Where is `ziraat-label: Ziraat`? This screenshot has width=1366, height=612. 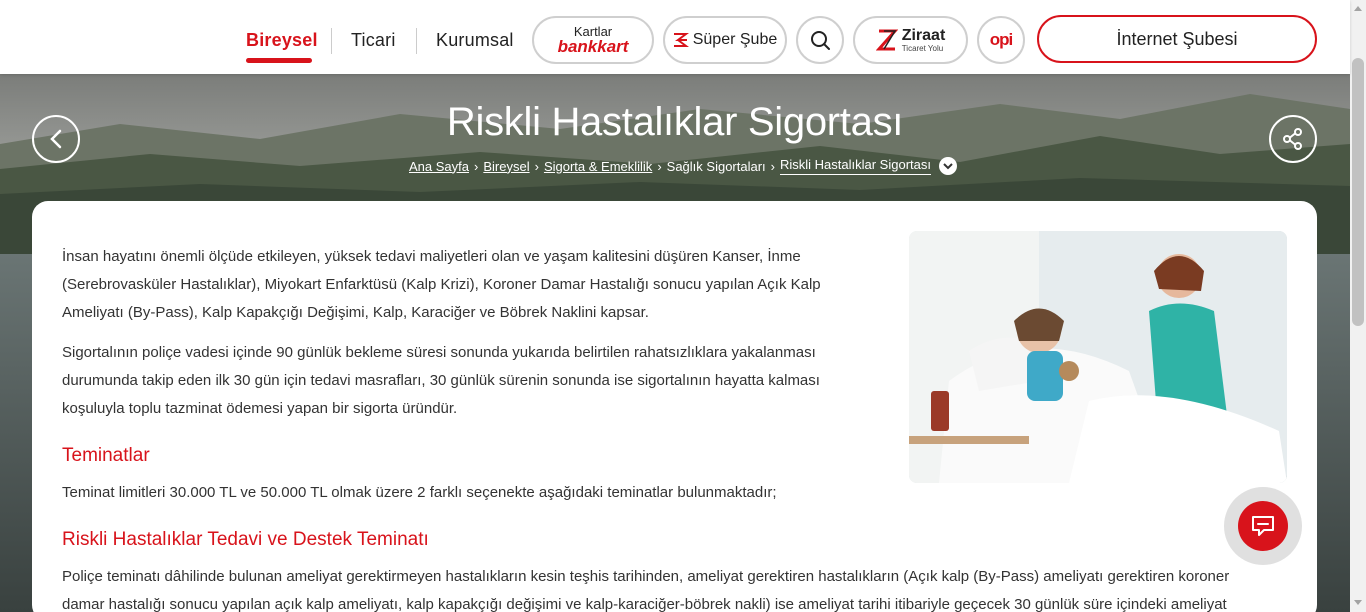 ziraat-label: Ziraat is located at coordinates (923, 35).